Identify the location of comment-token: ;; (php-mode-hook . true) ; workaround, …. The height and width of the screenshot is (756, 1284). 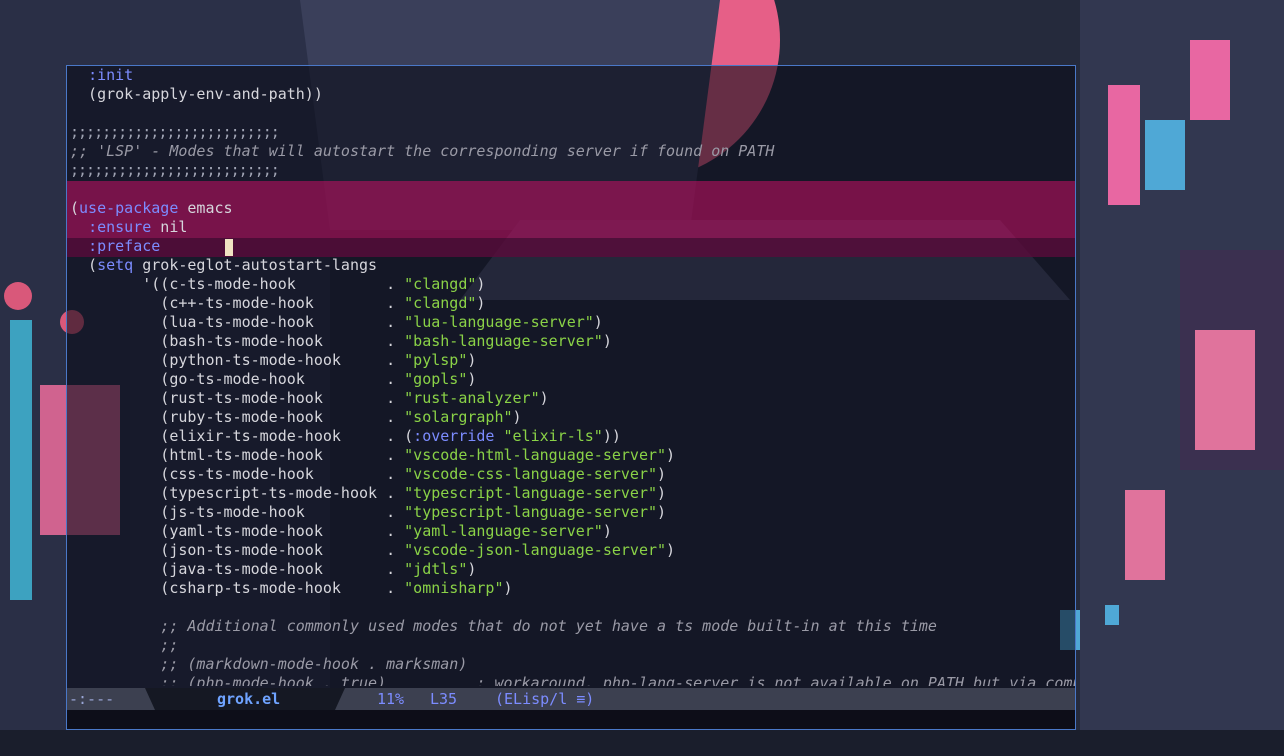
(617, 680).